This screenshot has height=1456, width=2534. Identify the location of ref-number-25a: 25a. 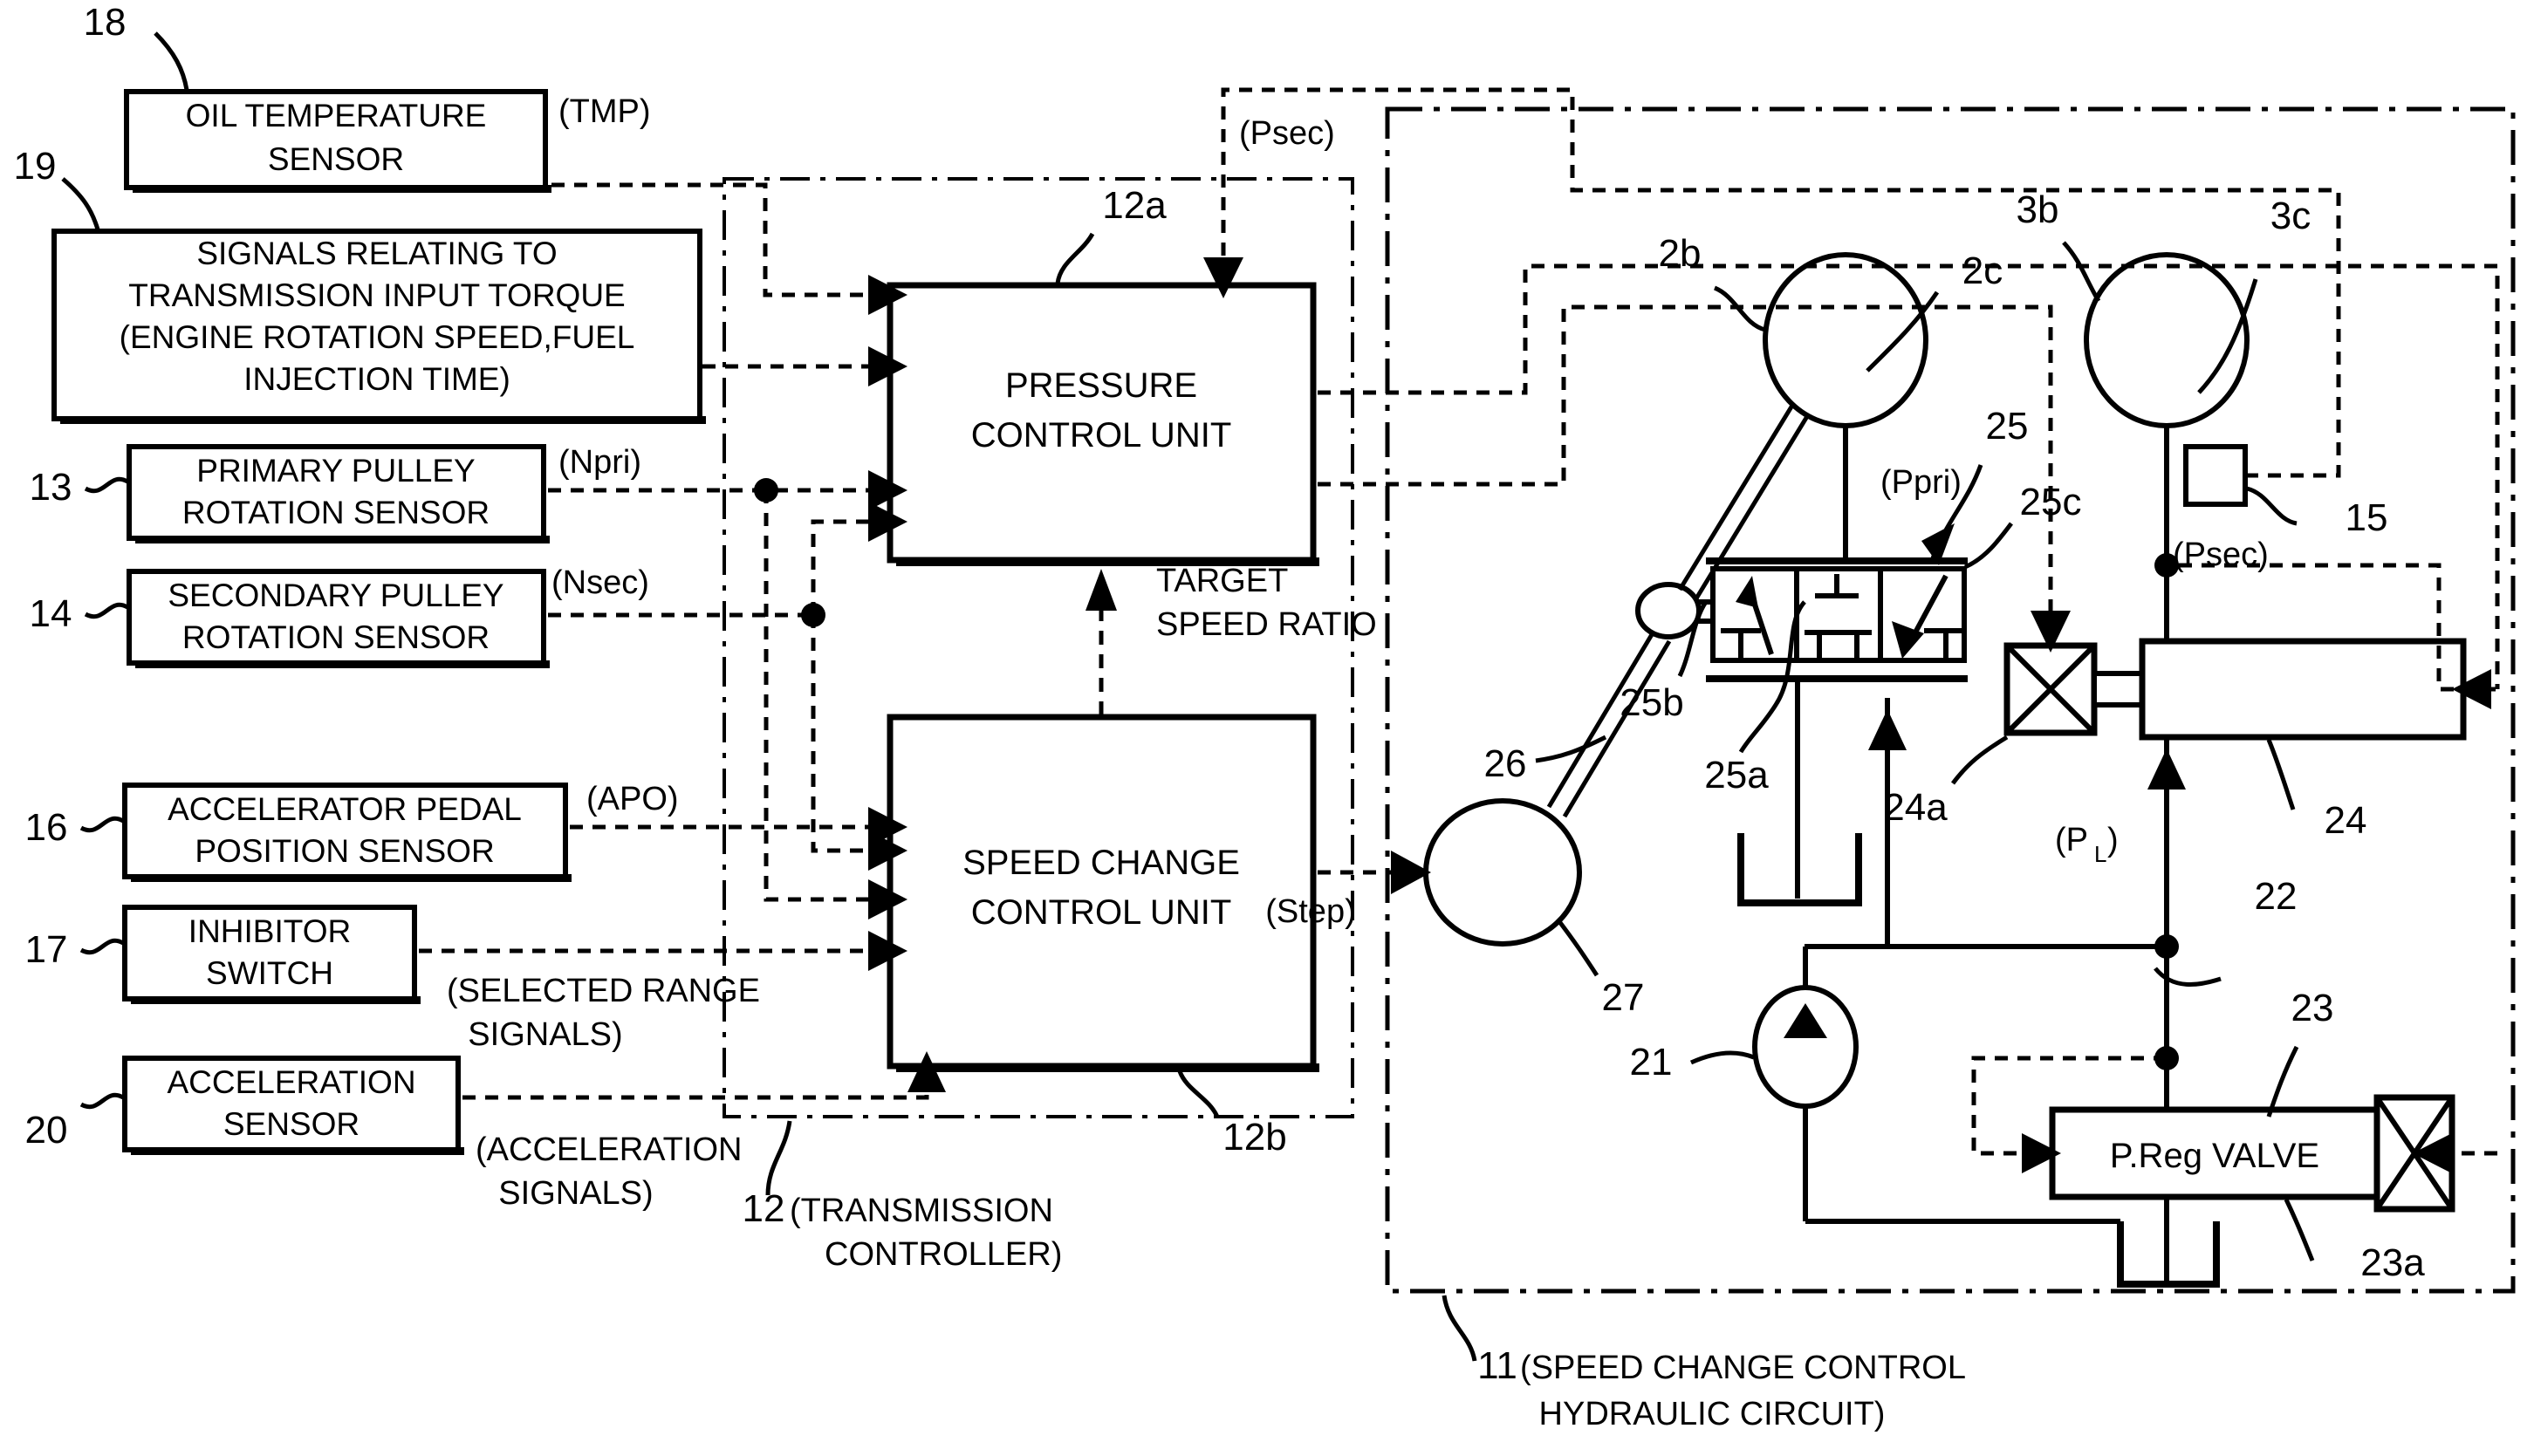
(1736, 775).